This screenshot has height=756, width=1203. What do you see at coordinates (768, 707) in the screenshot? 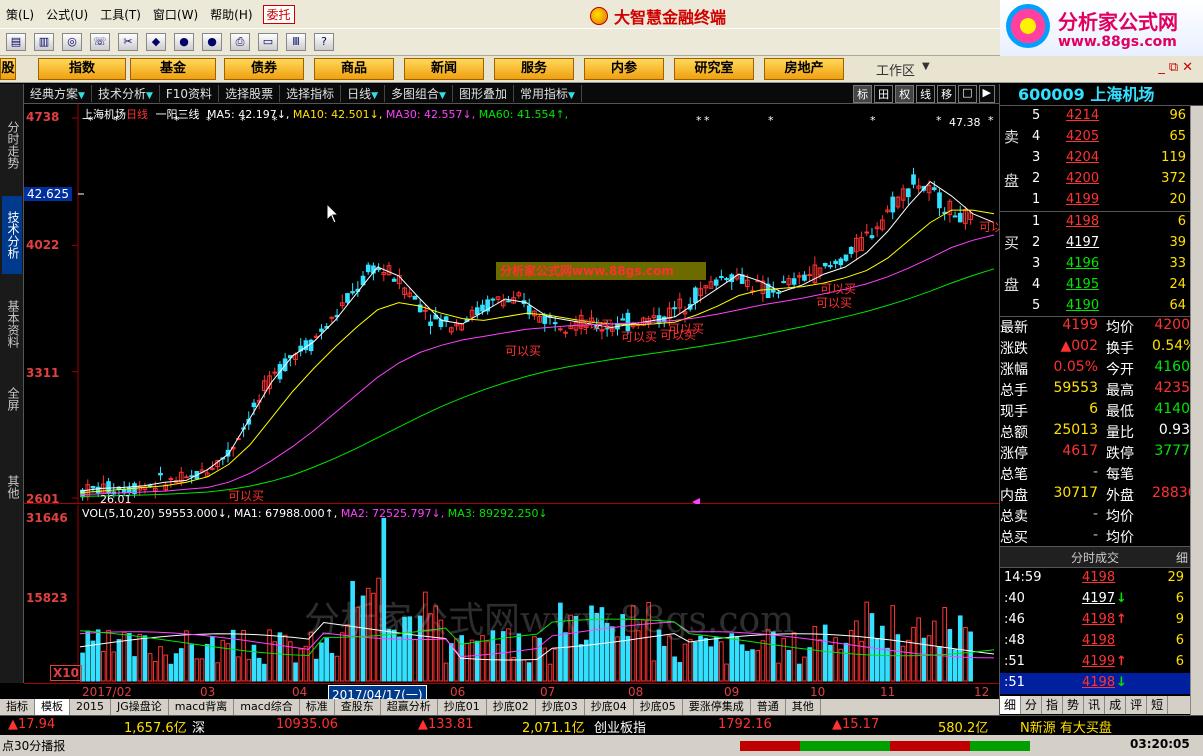
I see `btab-normal: 普通` at bounding box center [768, 707].